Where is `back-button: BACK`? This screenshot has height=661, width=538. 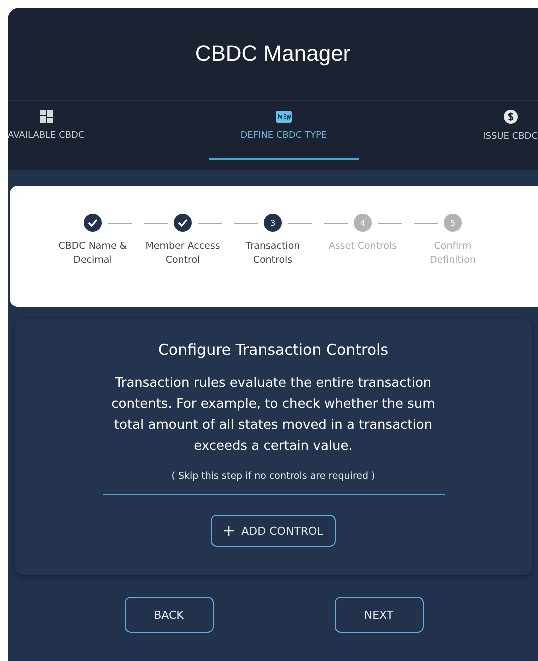
back-button: BACK is located at coordinates (169, 615).